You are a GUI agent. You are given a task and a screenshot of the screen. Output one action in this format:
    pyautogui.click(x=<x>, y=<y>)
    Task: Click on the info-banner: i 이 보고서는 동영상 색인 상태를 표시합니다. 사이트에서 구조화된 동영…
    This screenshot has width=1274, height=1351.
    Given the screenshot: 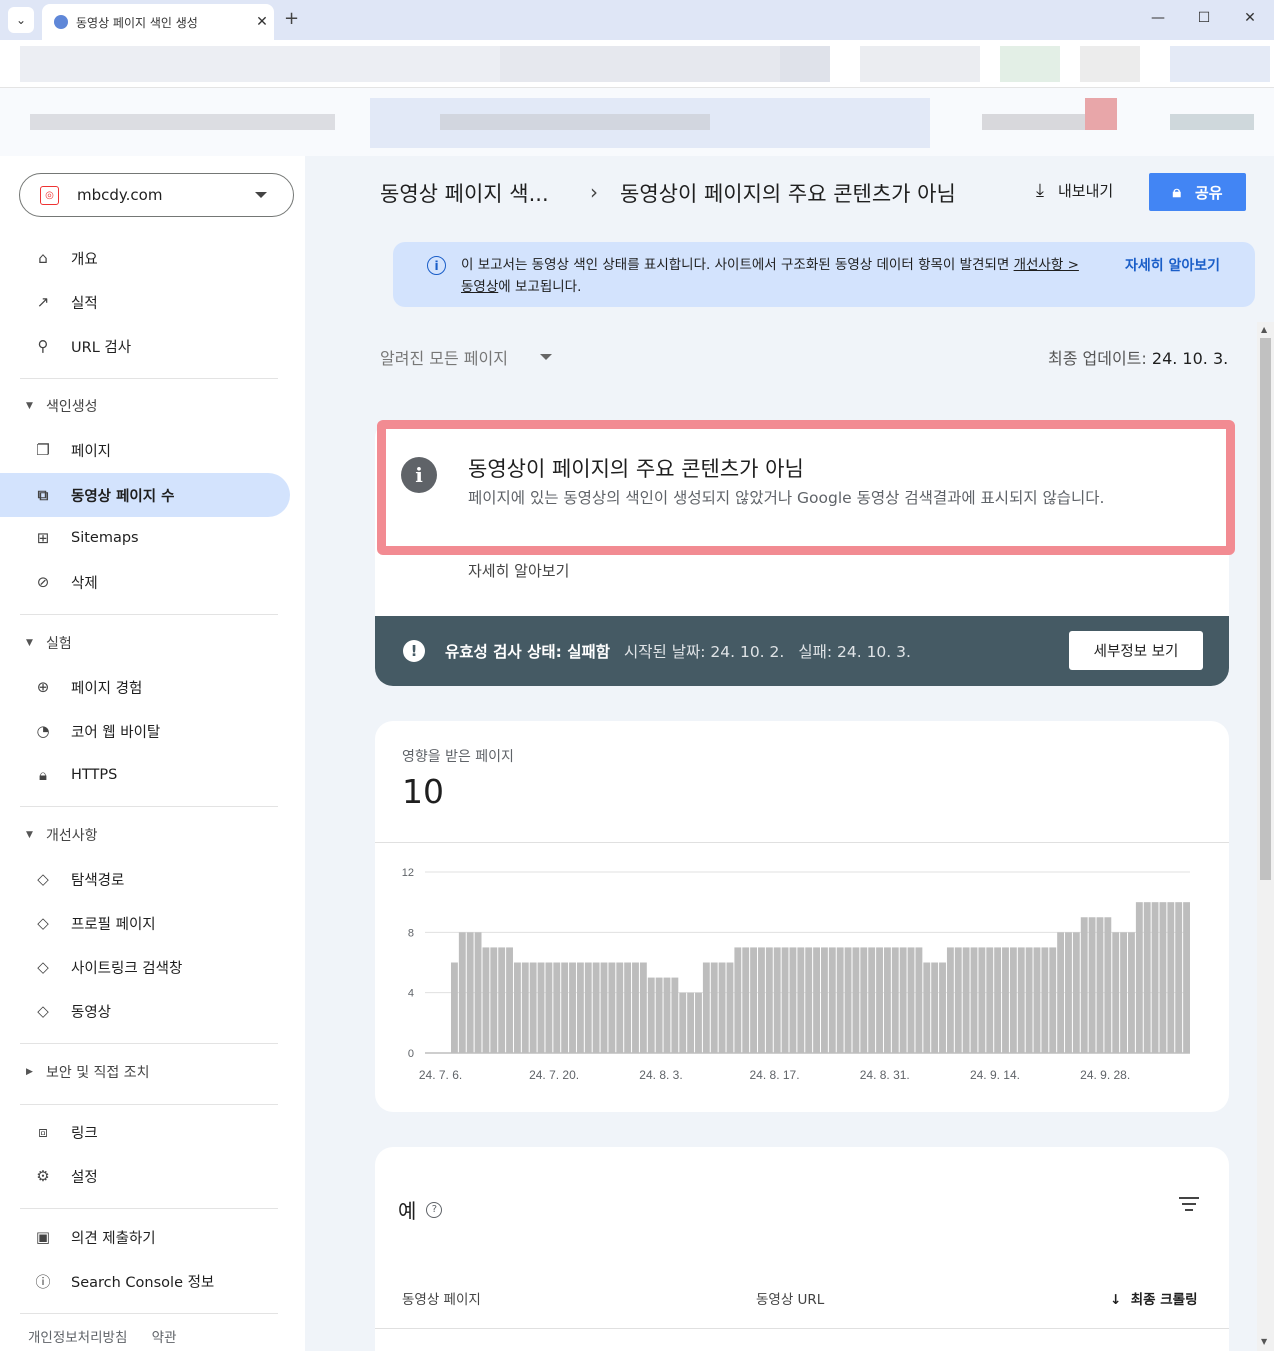 What is the action you would take?
    pyautogui.click(x=824, y=274)
    